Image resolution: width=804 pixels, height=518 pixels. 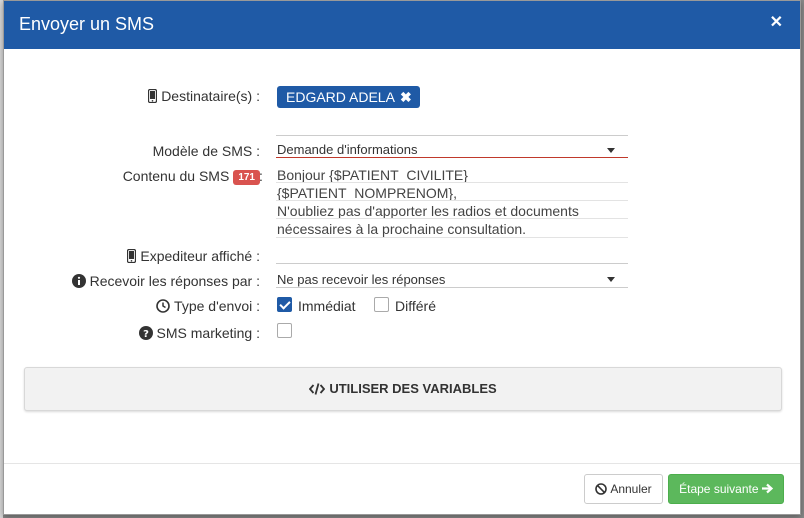 What do you see at coordinates (176, 176) in the screenshot?
I see `content-label-text: Contenu du SMS` at bounding box center [176, 176].